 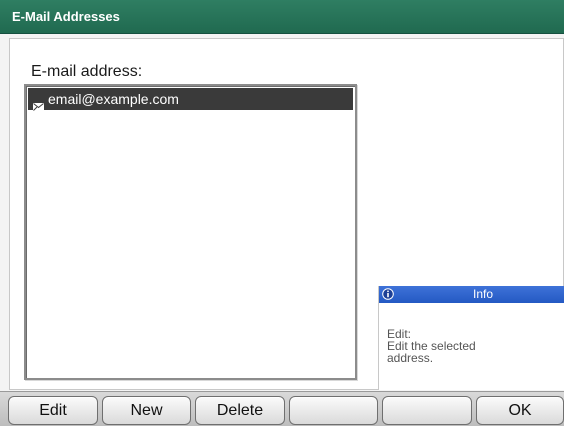 What do you see at coordinates (53, 410) in the screenshot?
I see `edit-button: Edit` at bounding box center [53, 410].